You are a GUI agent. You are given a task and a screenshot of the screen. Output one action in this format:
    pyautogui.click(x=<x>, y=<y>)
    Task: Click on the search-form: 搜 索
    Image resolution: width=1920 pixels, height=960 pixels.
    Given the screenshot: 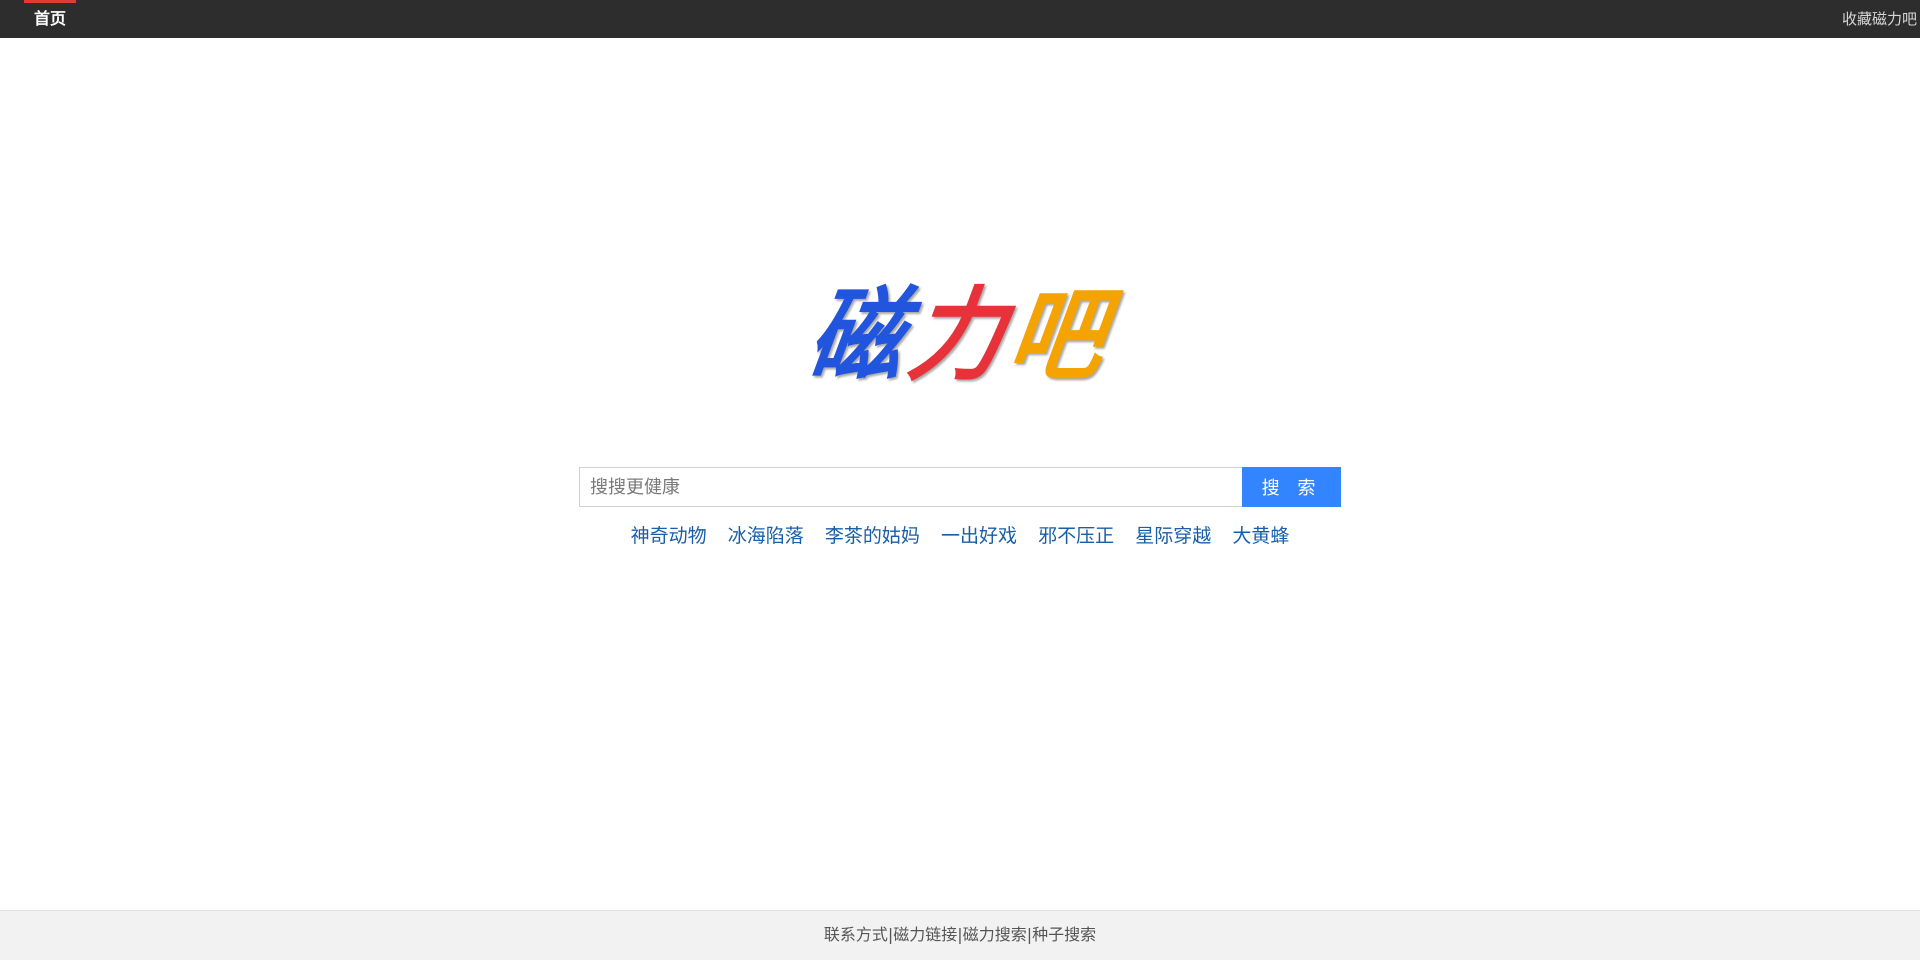 What is the action you would take?
    pyautogui.click(x=960, y=487)
    